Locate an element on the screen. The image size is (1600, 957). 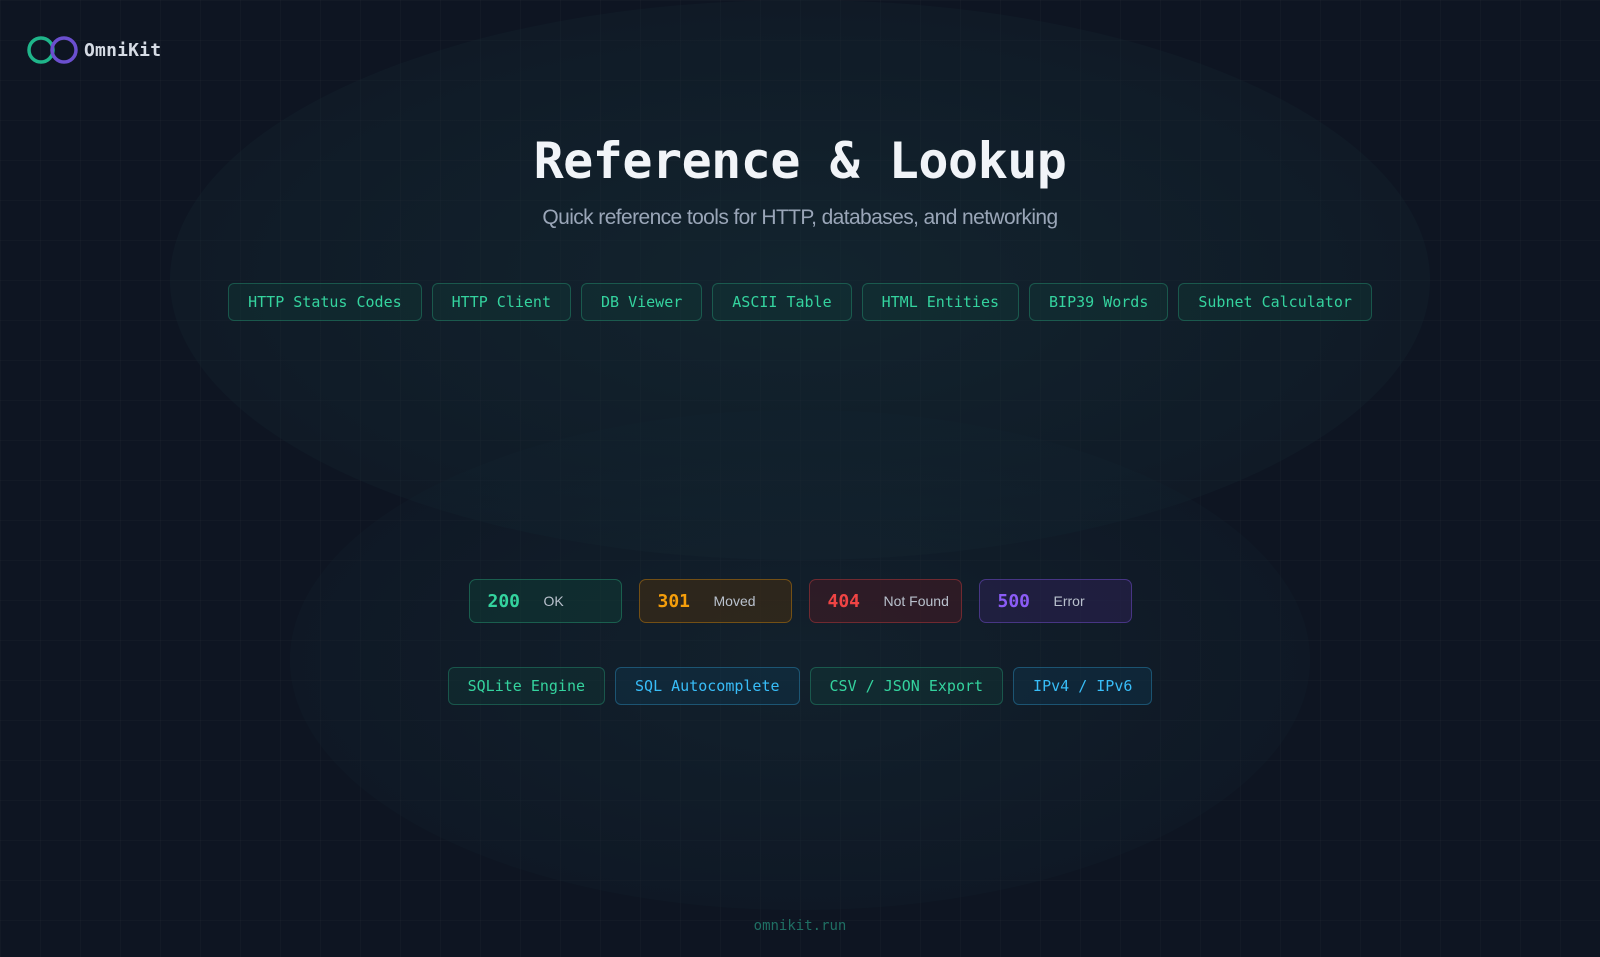
tool-chip-ascii-table: ASCII Table is located at coordinates (782, 302).